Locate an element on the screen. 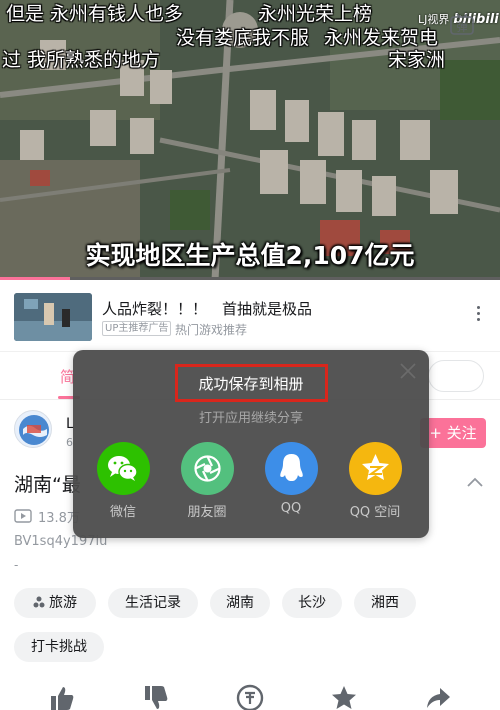 The width and height of the screenshot is (500, 710). share-qq-button: QQ is located at coordinates (291, 479).